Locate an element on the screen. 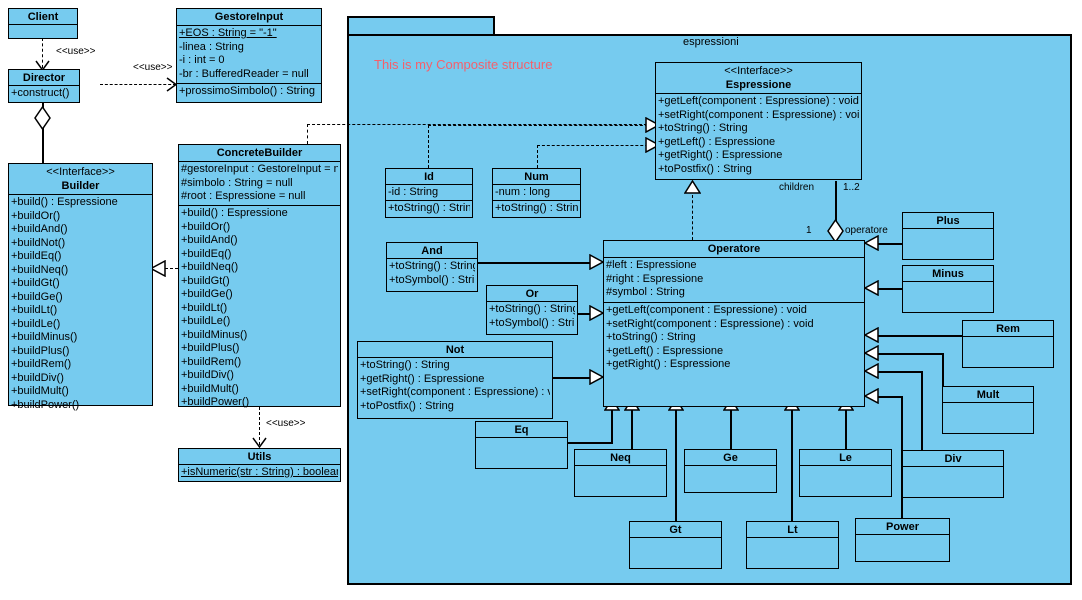  edge-gt-operatore is located at coordinates (676, 464).